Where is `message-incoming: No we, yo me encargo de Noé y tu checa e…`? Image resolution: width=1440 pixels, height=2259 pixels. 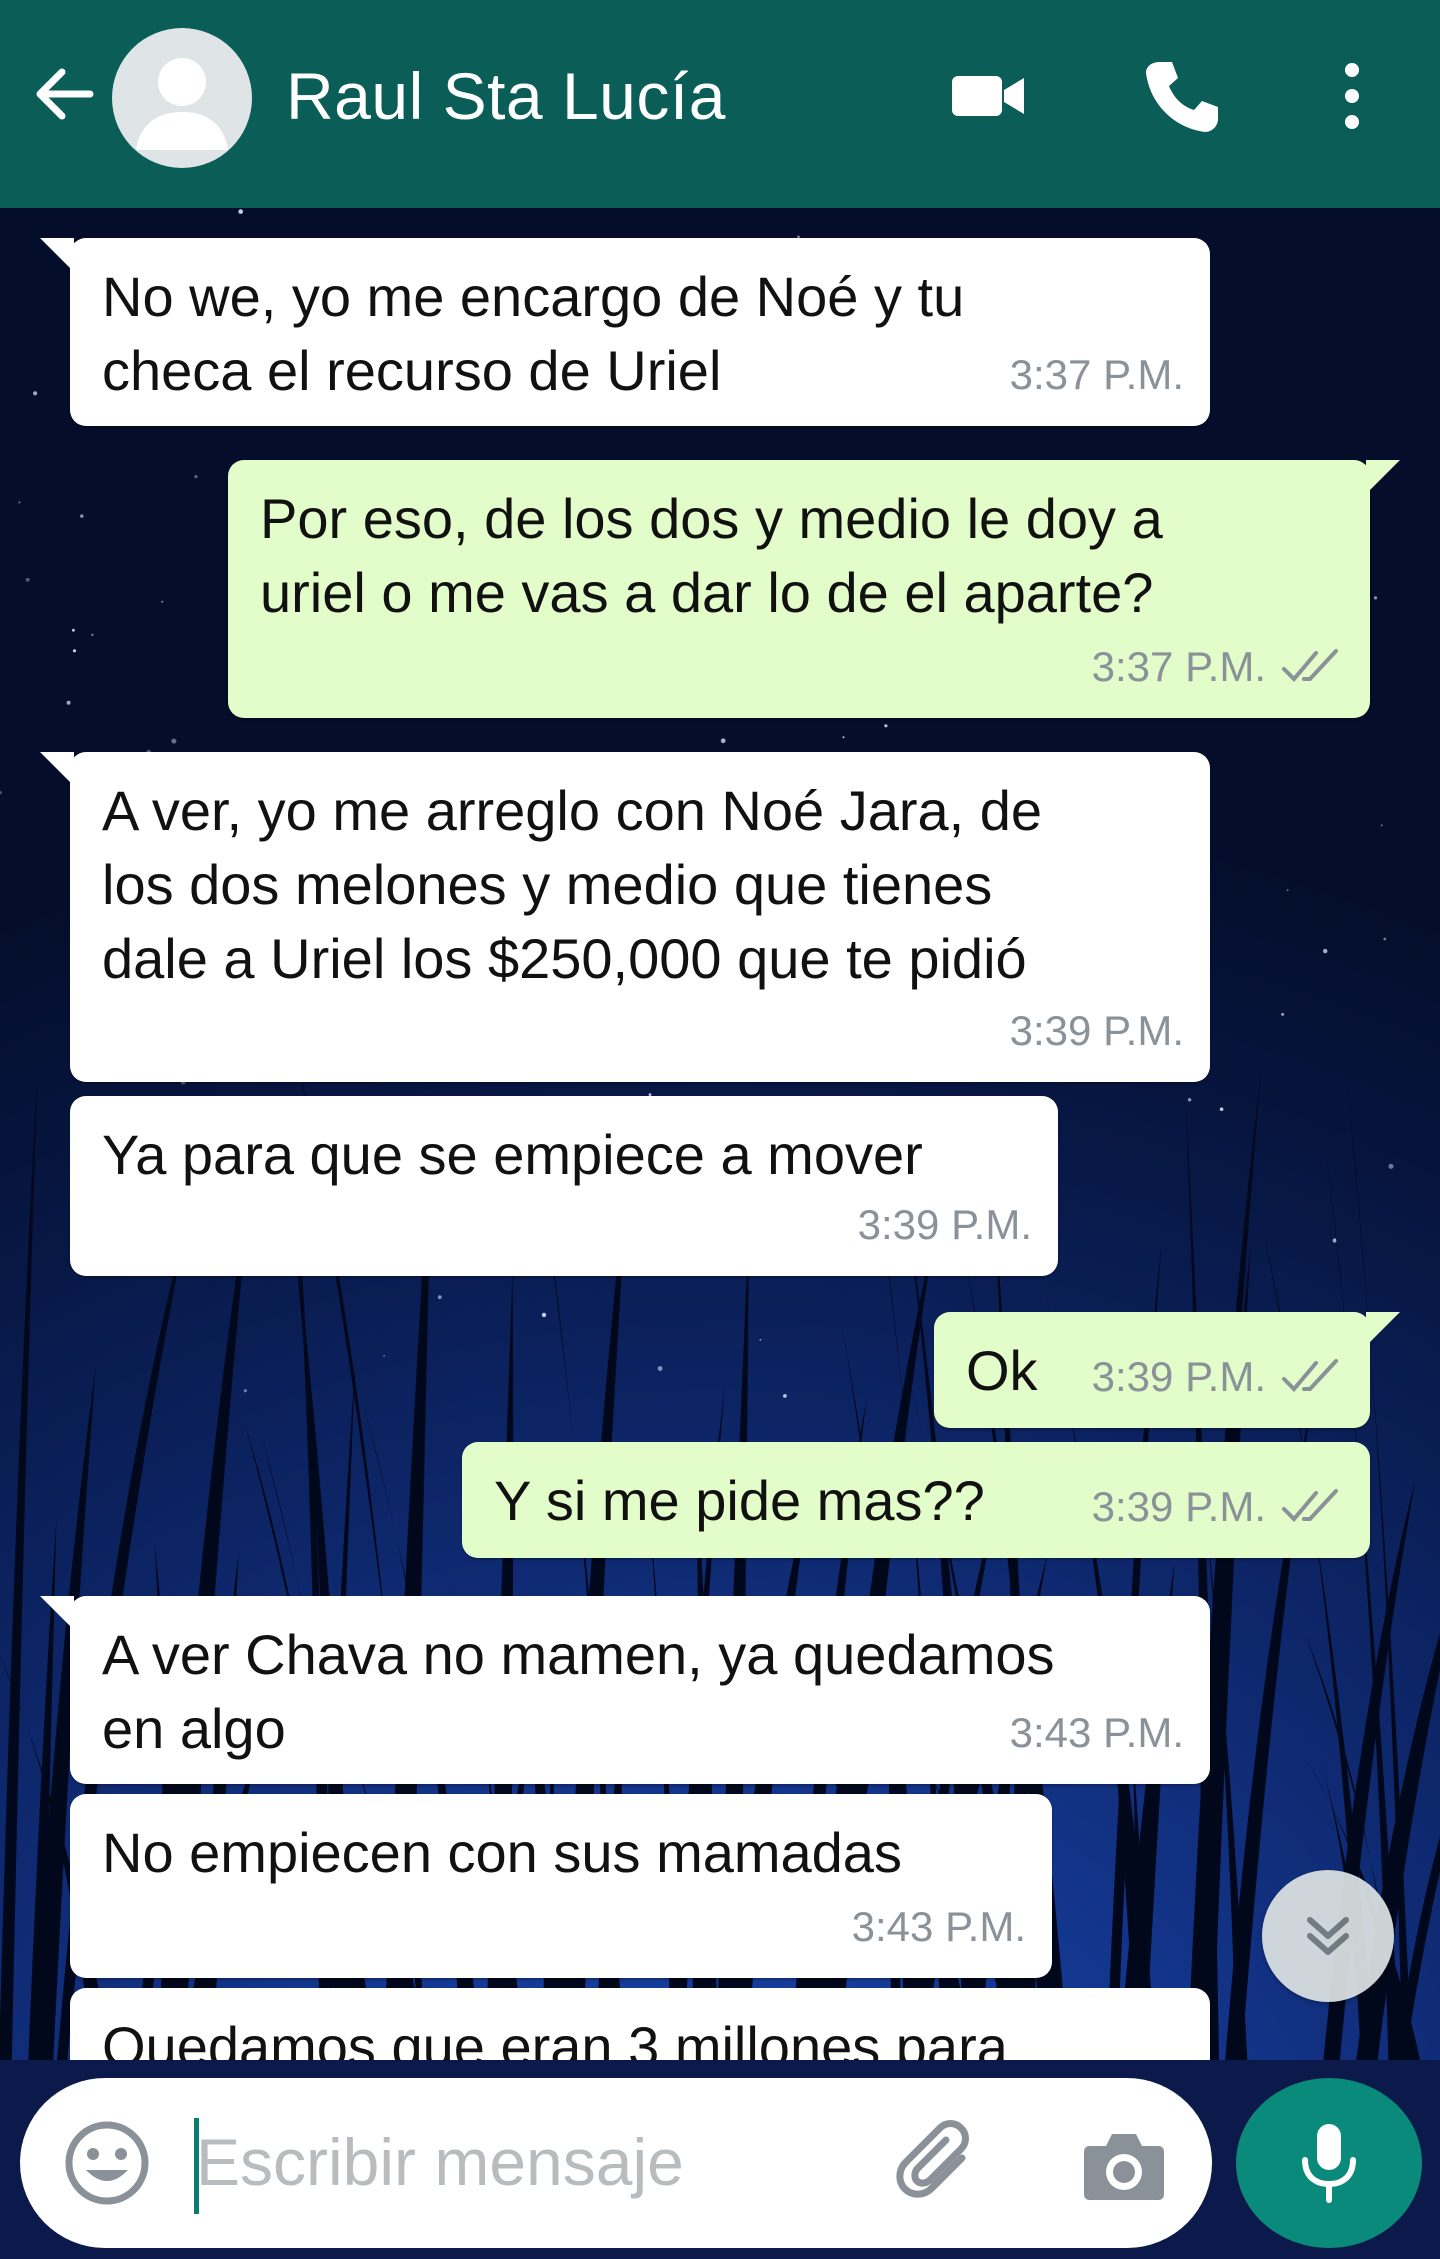
message-incoming: No we, yo me encargo de Noé y tu checa e… is located at coordinates (625, 332).